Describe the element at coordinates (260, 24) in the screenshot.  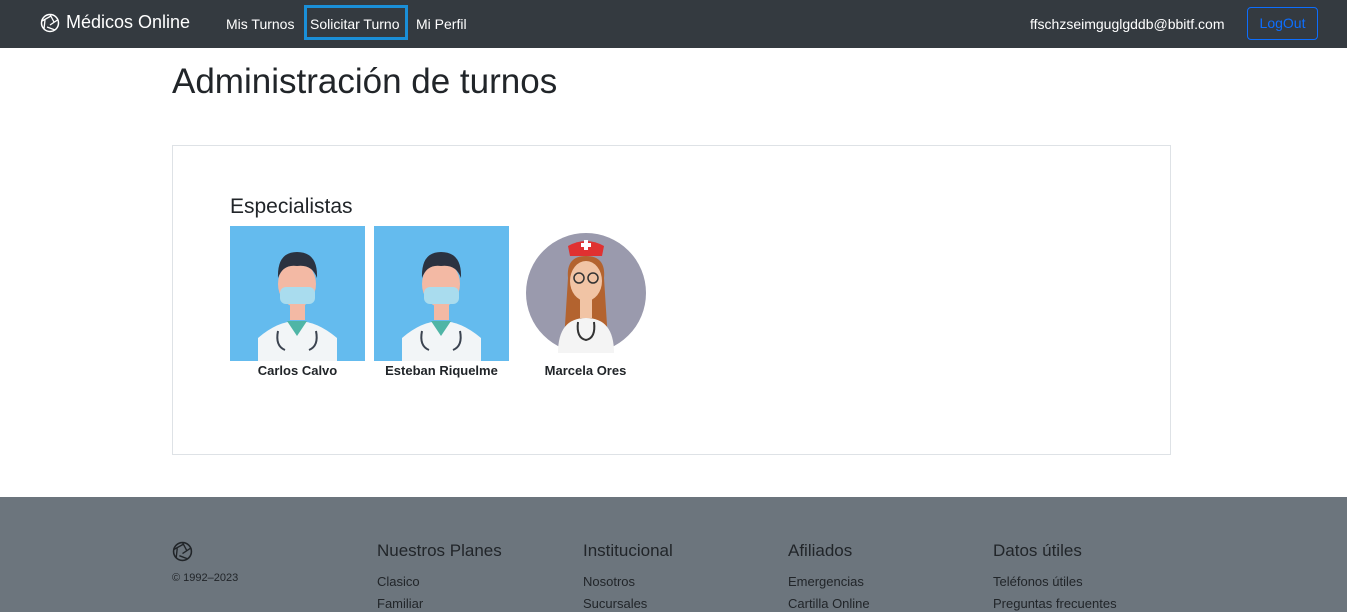
I see `nav-mis-turnos: Mis Turnos` at that location.